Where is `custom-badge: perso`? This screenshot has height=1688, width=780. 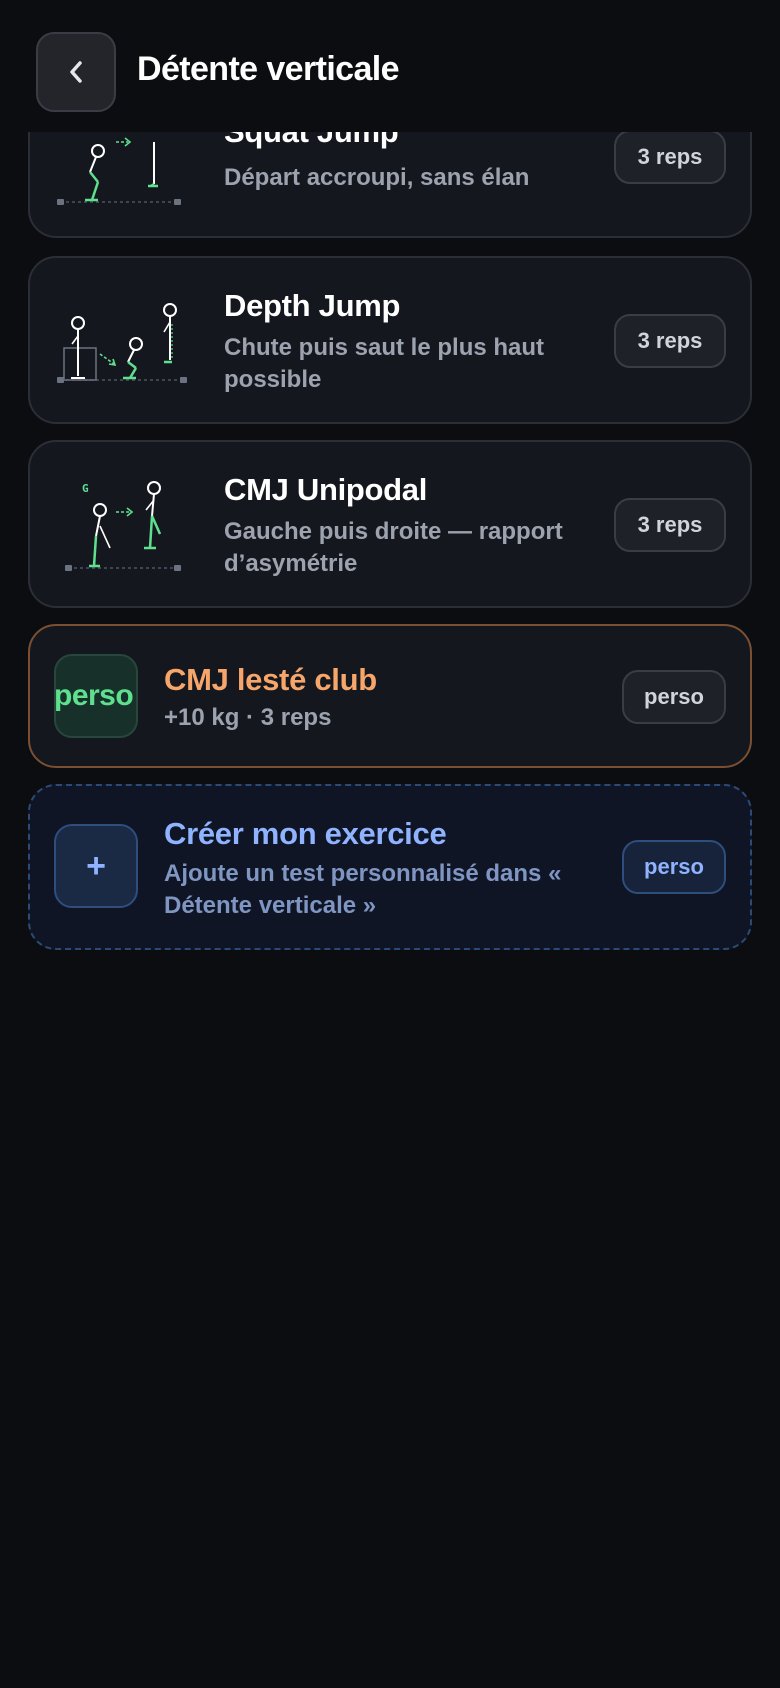 custom-badge: perso is located at coordinates (674, 697).